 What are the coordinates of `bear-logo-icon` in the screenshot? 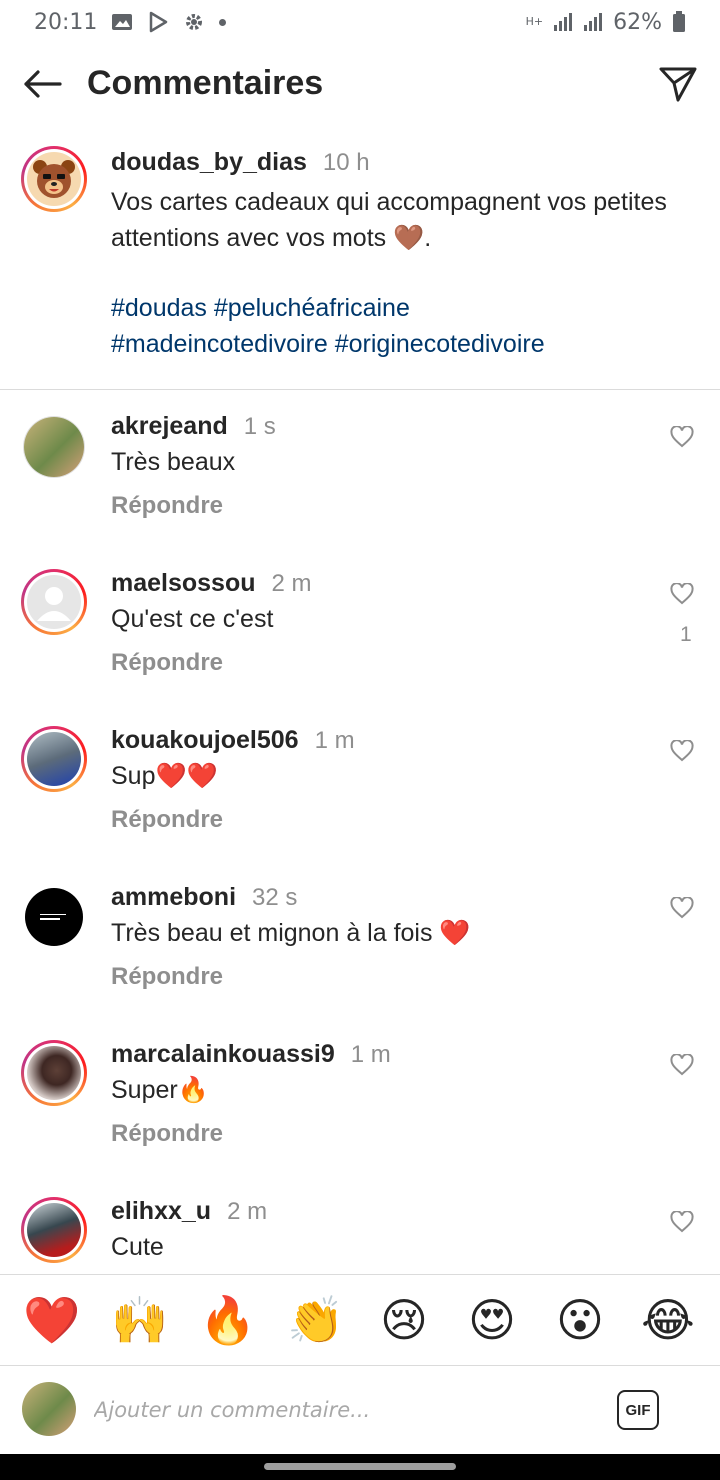 It's located at (54, 179).